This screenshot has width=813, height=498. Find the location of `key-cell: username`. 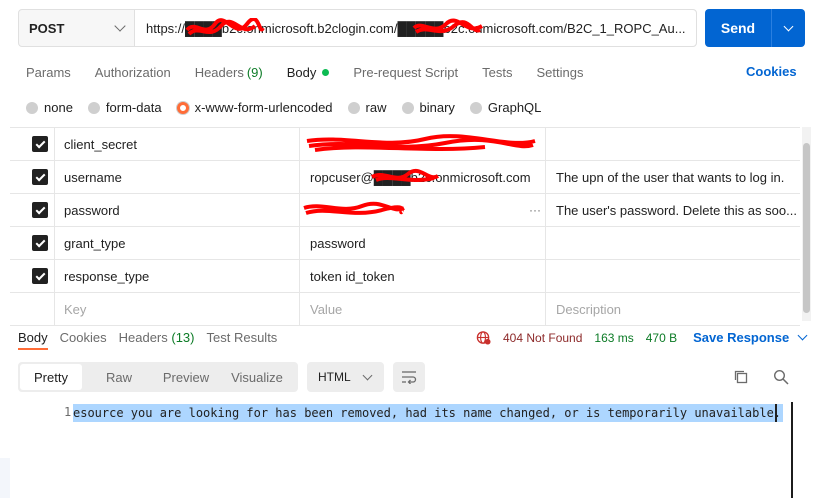

key-cell: username is located at coordinates (177, 177).